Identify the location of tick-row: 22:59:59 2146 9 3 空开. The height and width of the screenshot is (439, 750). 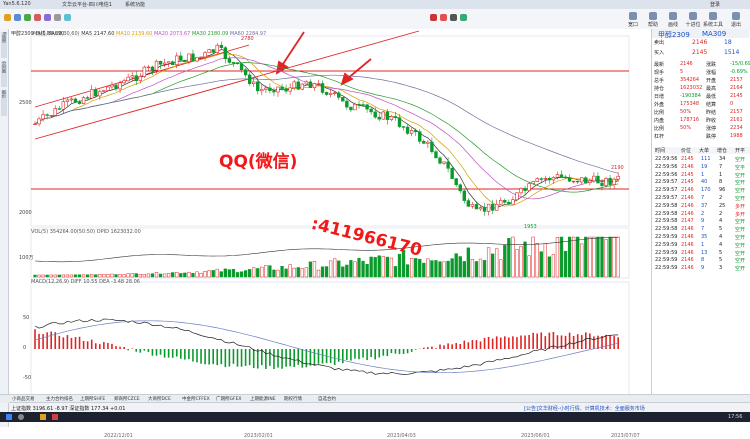
(700, 269).